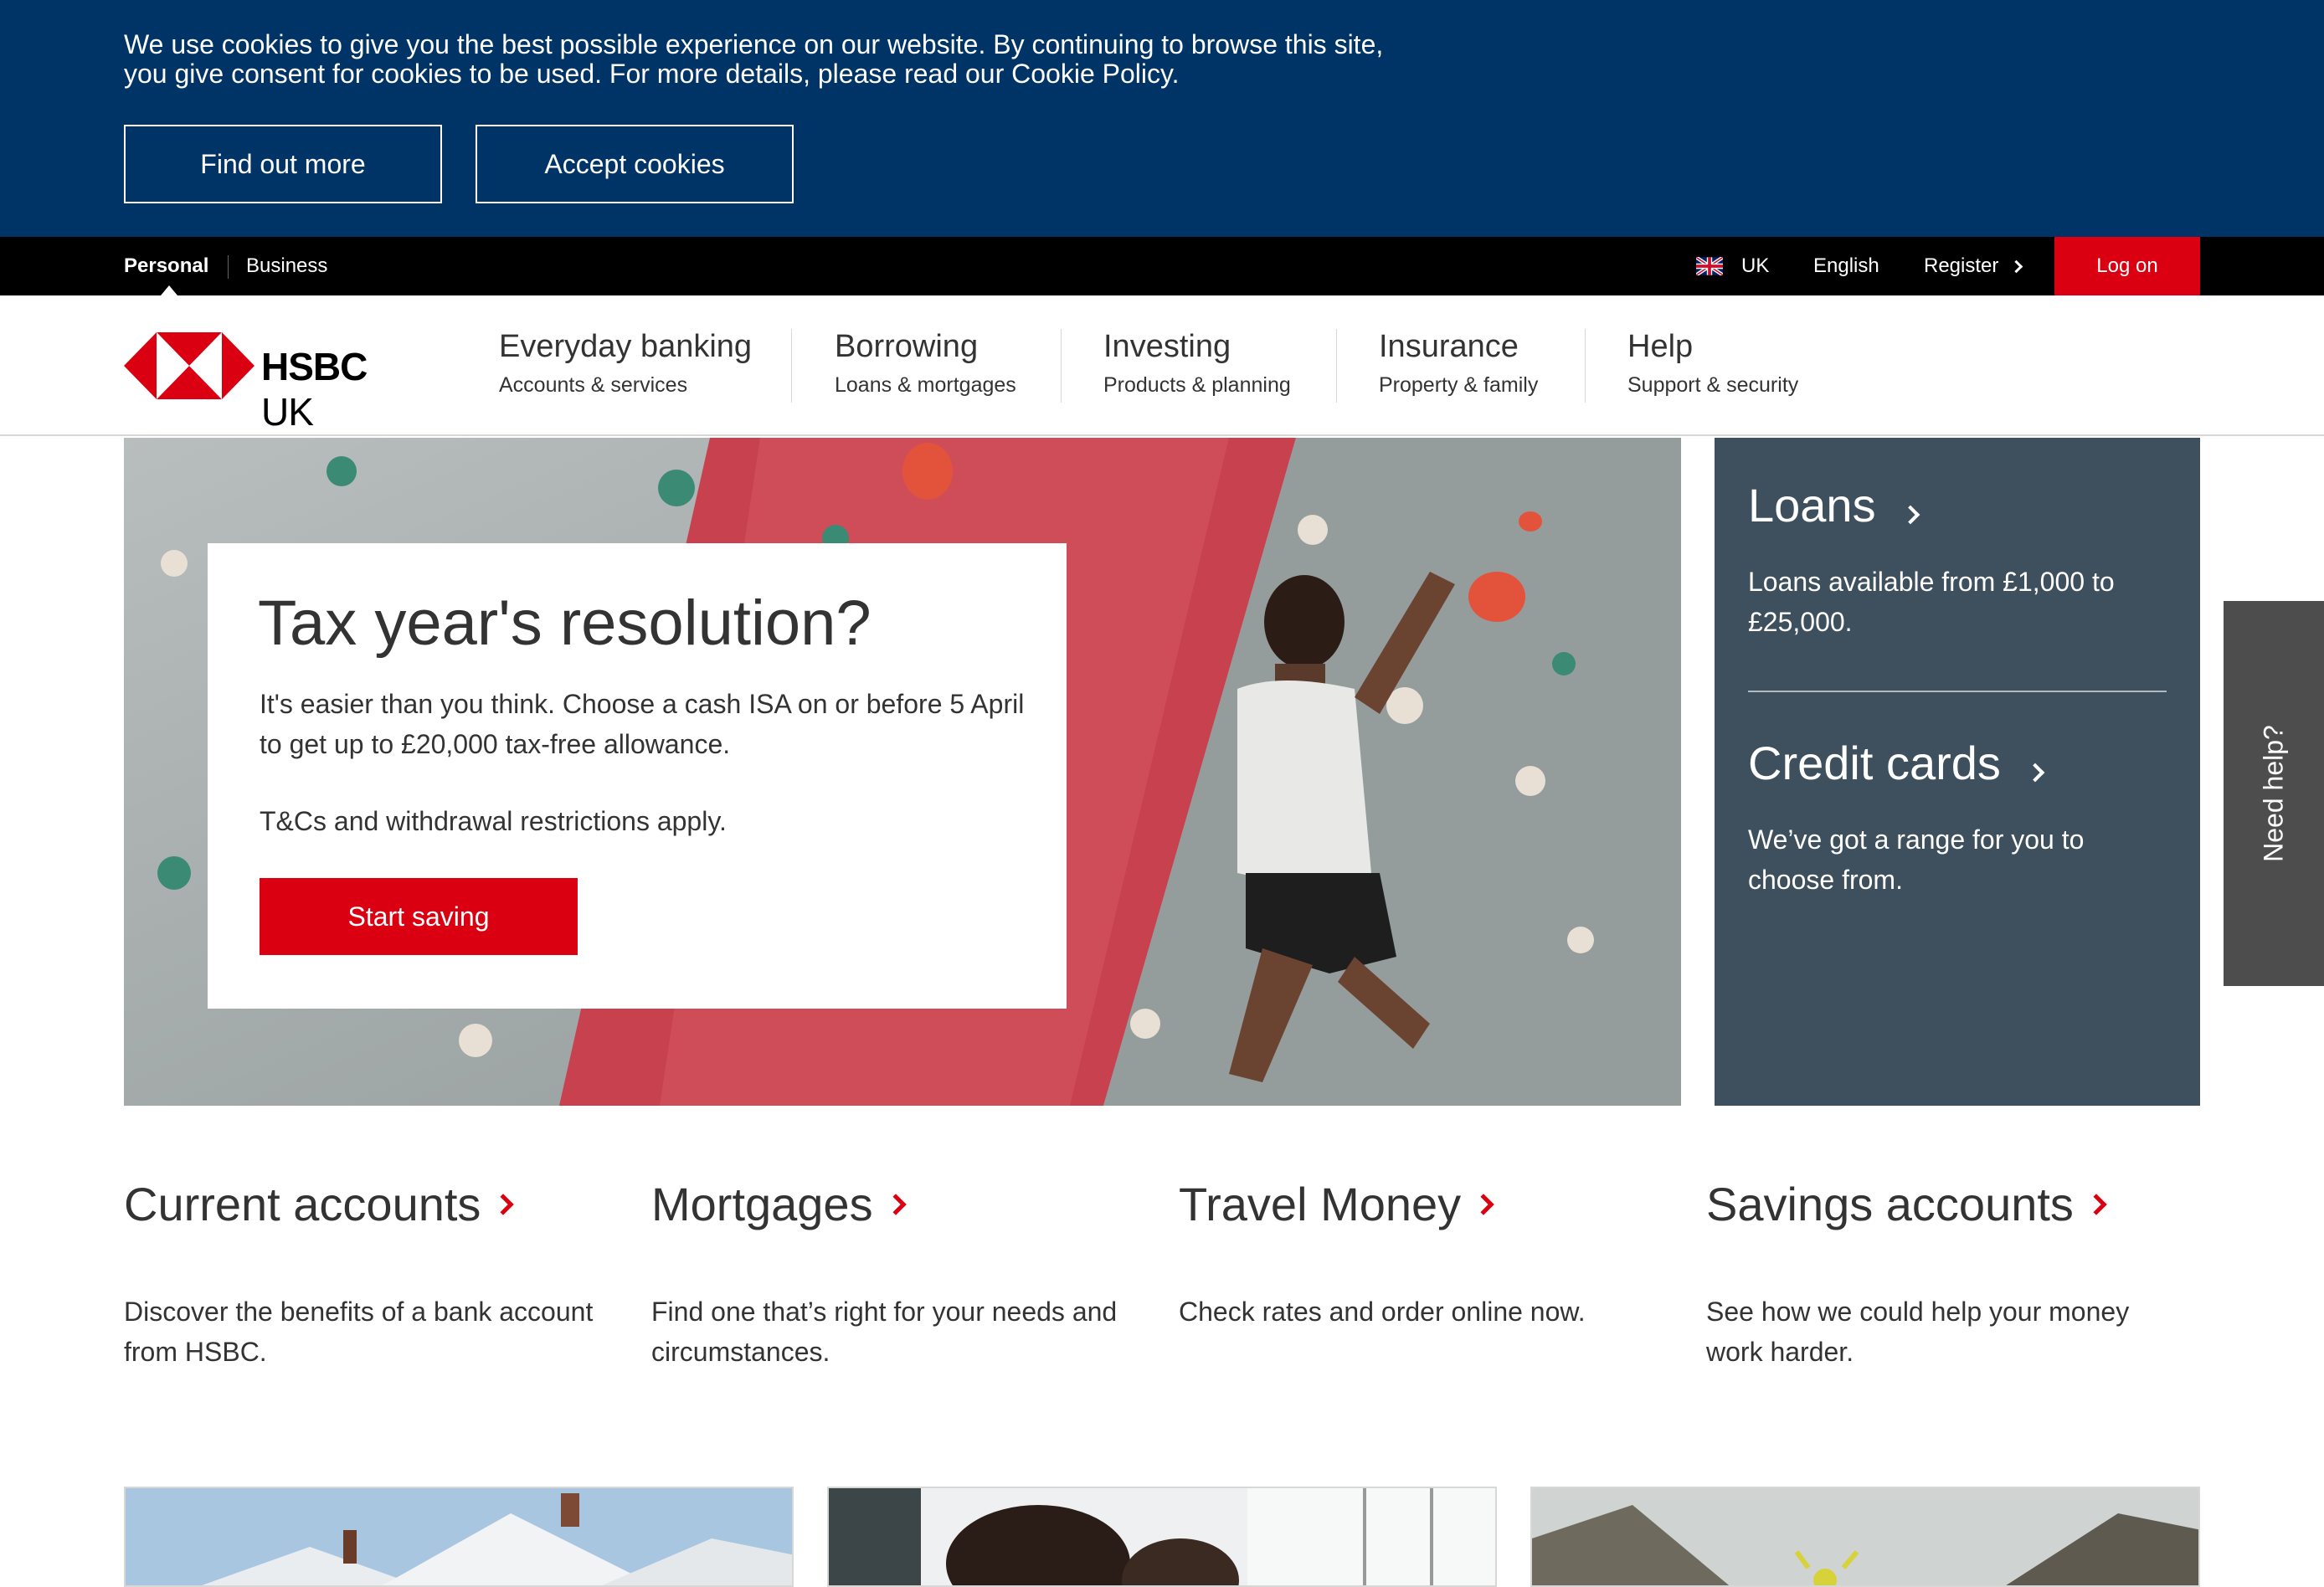  I want to click on loans-link: Loans, so click(1834, 505).